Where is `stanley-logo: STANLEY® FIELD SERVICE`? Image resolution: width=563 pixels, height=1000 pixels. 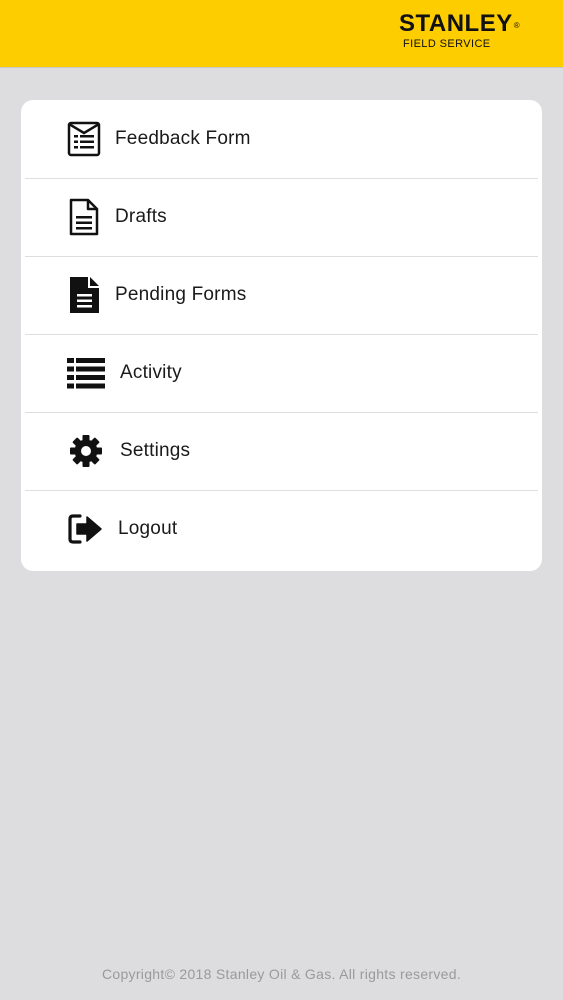
stanley-logo: STANLEY® FIELD SERVICE is located at coordinates (474, 30).